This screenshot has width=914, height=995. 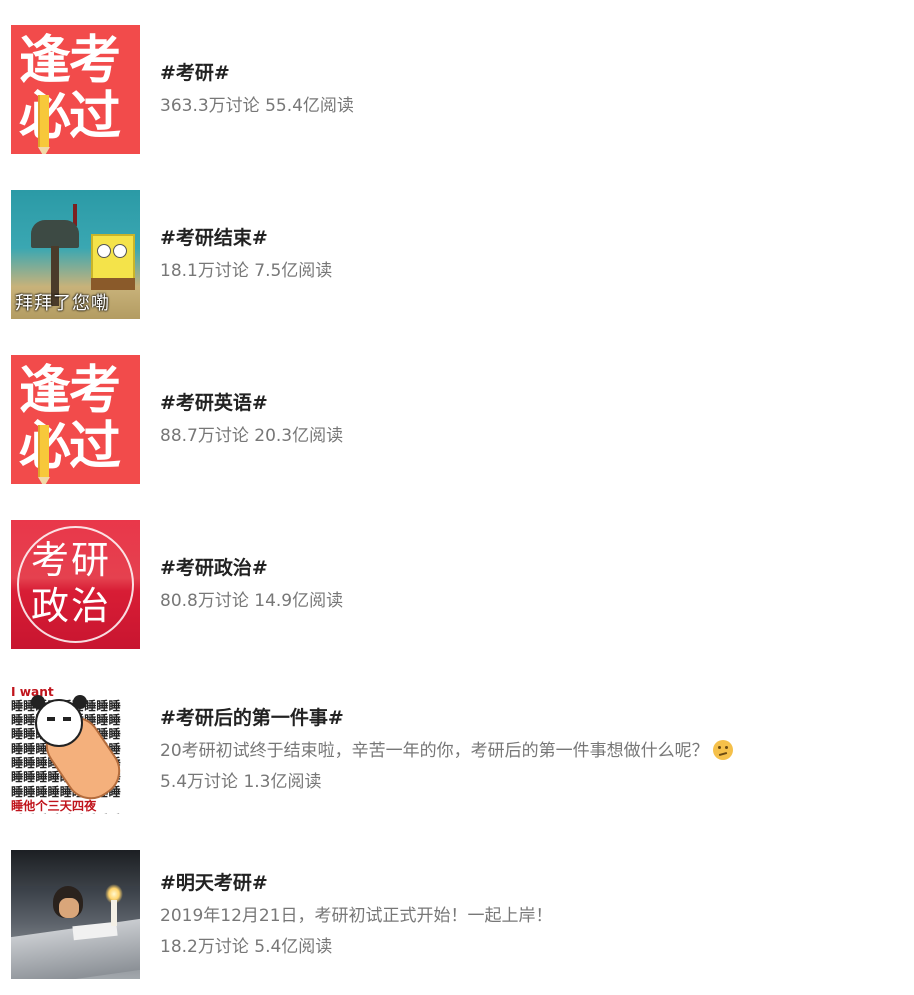 What do you see at coordinates (75, 254) in the screenshot?
I see `topic-thumbnail: 拜拜了您嘞` at bounding box center [75, 254].